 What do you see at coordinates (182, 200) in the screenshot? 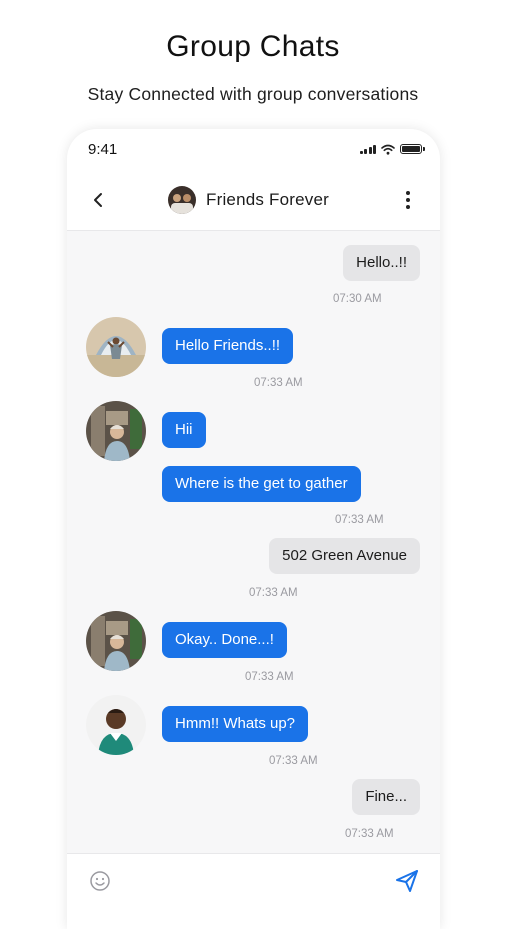
I see `group-avatar` at bounding box center [182, 200].